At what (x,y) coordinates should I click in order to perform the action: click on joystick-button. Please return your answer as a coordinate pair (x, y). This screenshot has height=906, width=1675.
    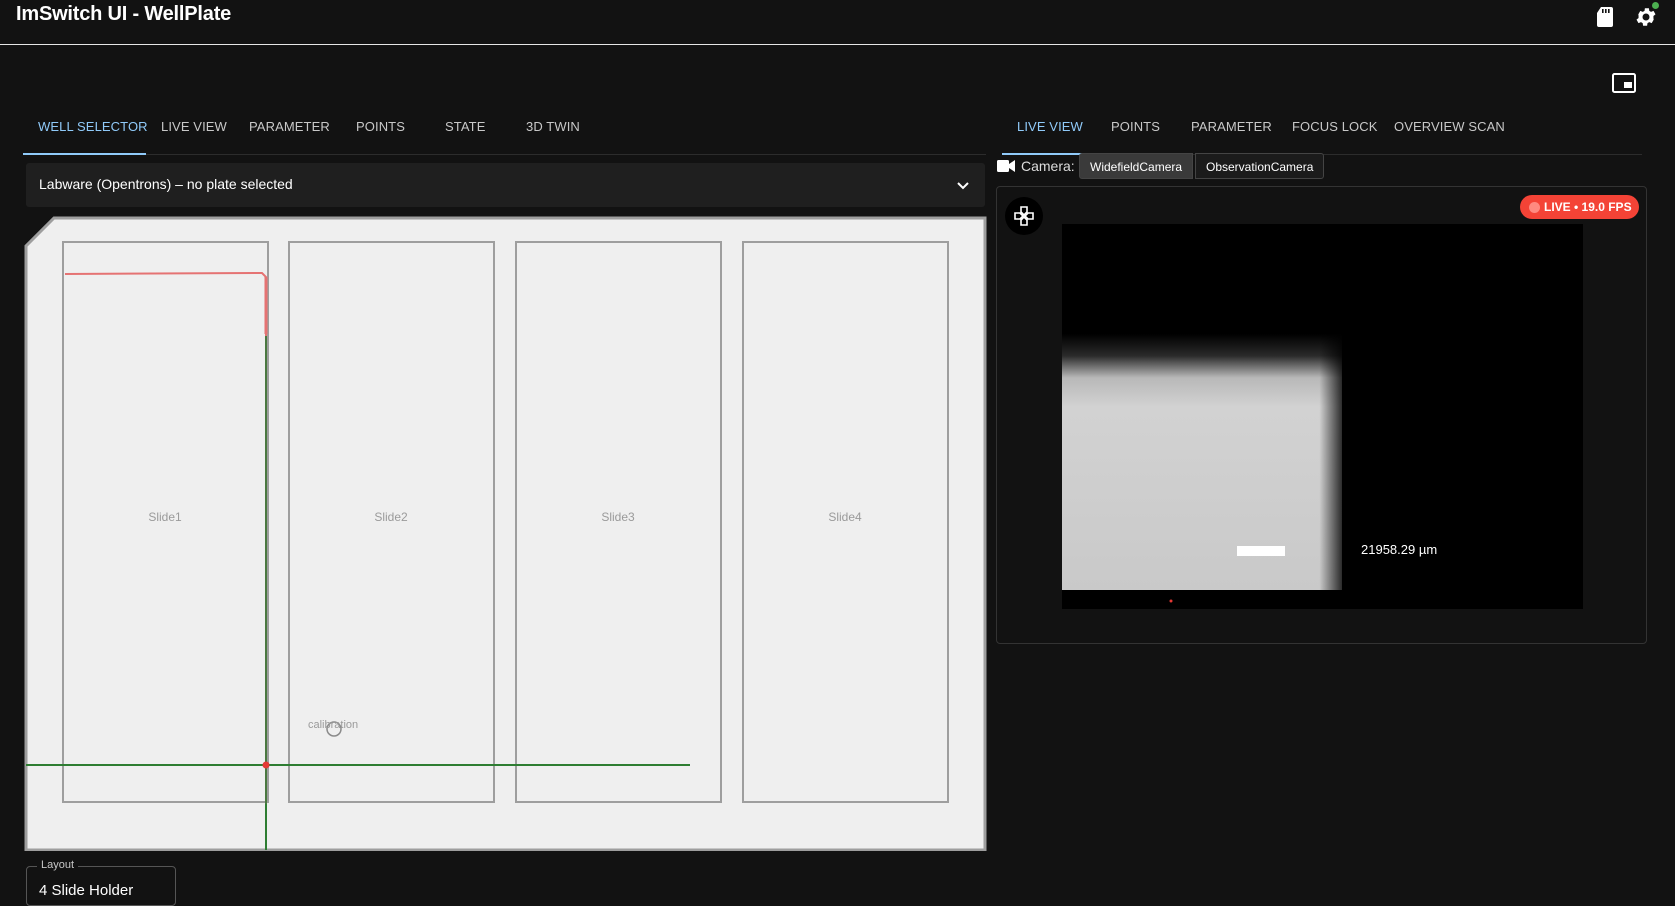
    Looking at the image, I should click on (1024, 216).